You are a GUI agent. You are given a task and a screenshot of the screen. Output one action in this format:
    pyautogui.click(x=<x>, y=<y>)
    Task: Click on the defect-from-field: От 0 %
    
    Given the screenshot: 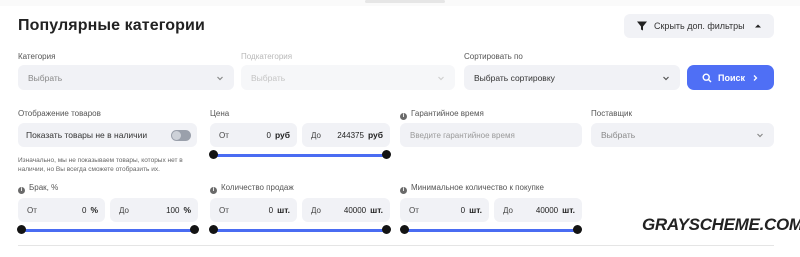 What is the action you would take?
    pyautogui.click(x=61, y=210)
    